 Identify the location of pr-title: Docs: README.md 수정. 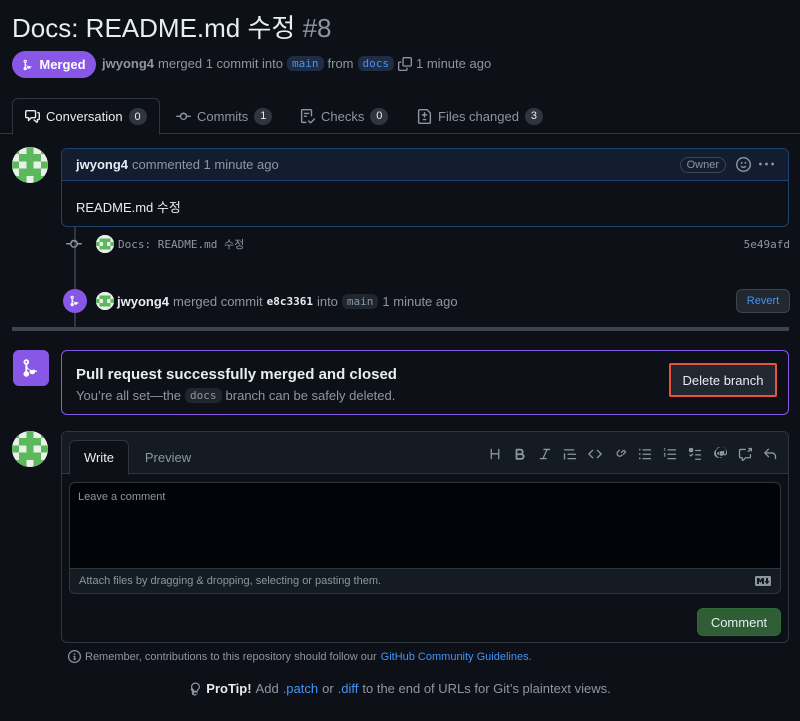
(154, 28).